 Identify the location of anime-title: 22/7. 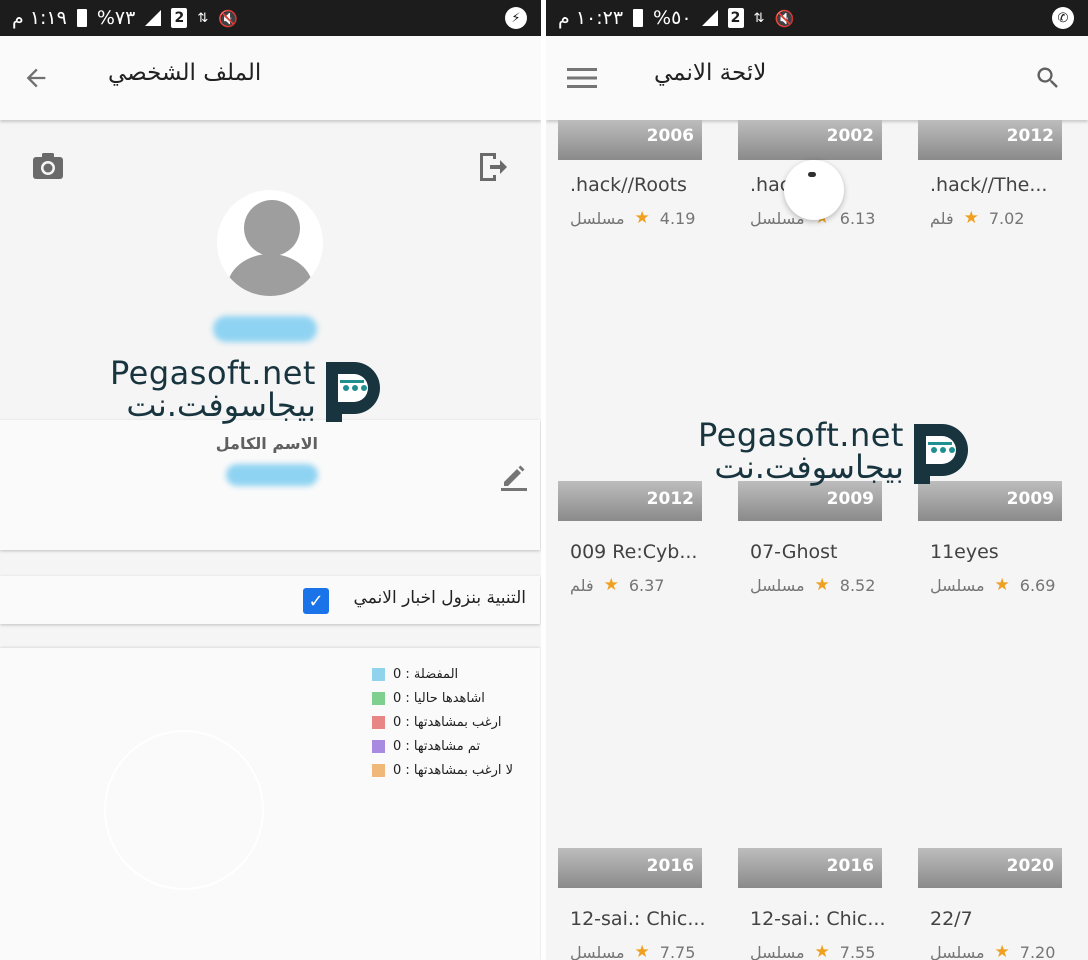
(951, 919).